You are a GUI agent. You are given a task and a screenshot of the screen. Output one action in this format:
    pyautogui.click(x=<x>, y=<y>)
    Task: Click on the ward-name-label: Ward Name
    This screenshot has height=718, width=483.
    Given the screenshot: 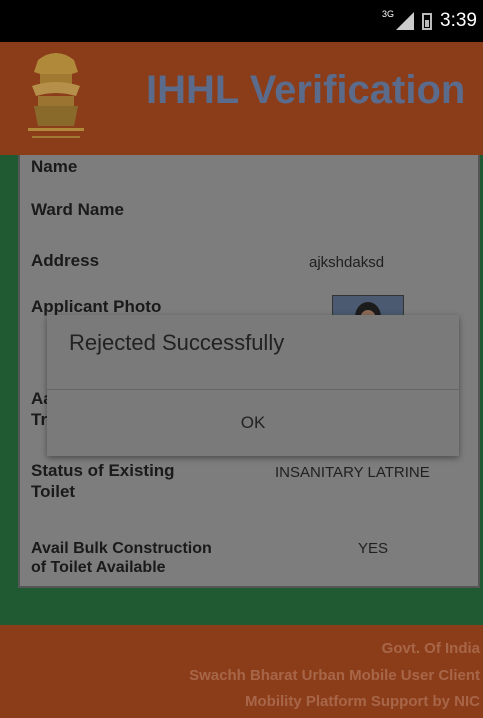 What is the action you would take?
    pyautogui.click(x=77, y=209)
    